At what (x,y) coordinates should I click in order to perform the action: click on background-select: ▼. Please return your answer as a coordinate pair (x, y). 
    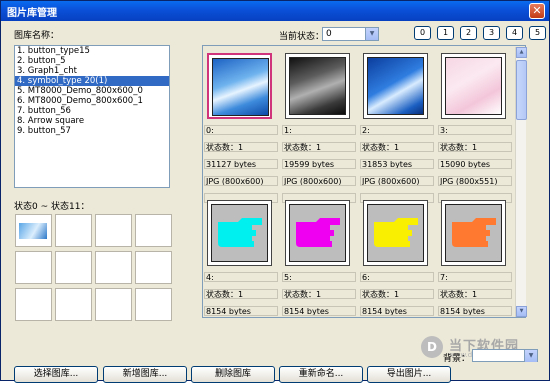
    Looking at the image, I should click on (505, 355).